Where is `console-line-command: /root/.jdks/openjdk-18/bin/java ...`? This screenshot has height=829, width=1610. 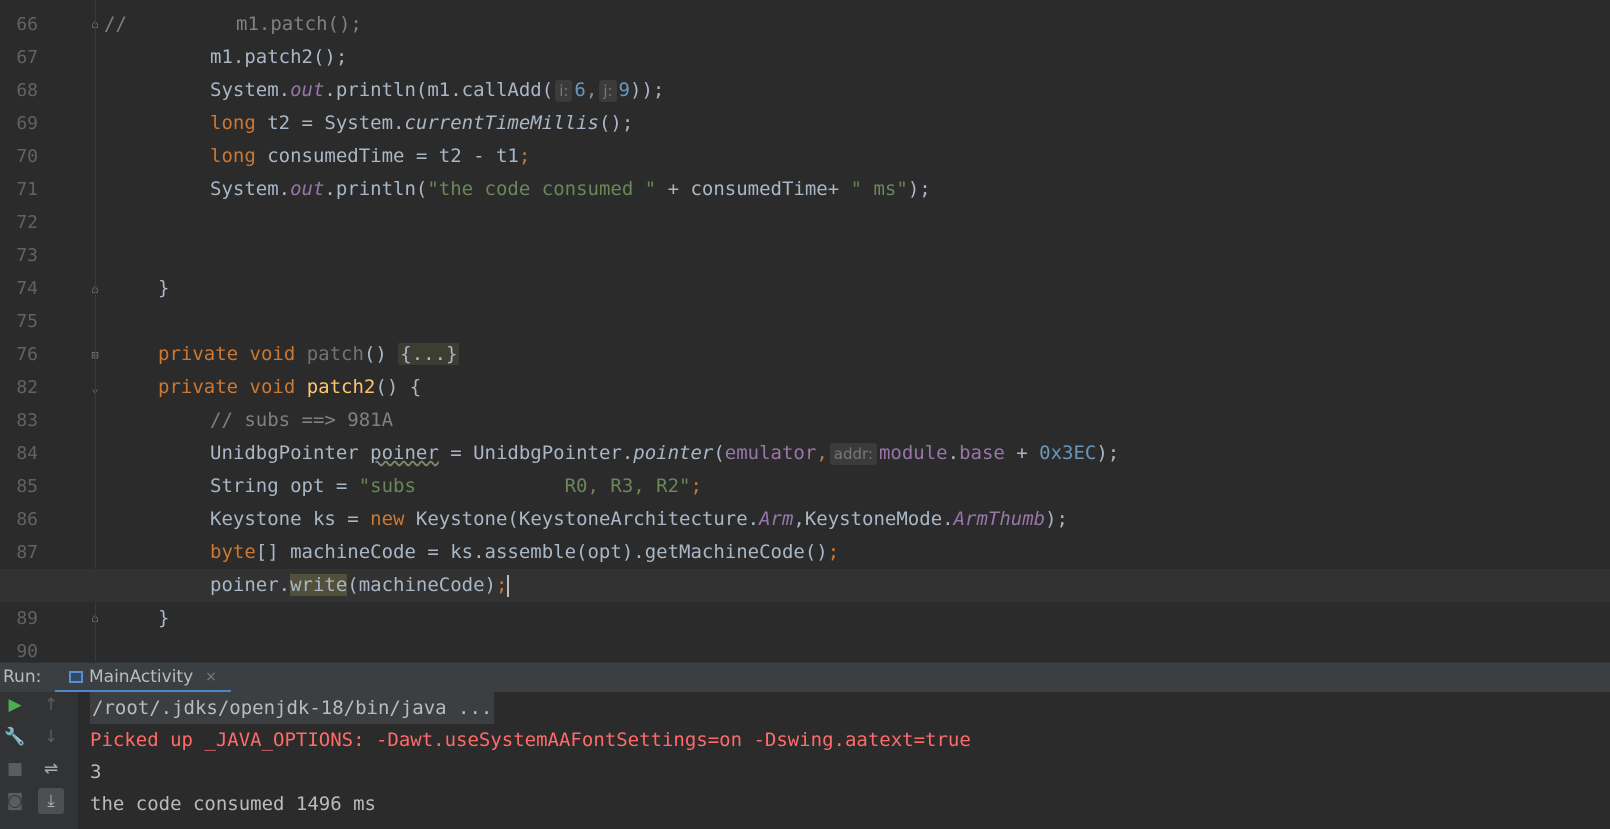 console-line-command: /root/.jdks/openjdk-18/bin/java ... is located at coordinates (292, 708).